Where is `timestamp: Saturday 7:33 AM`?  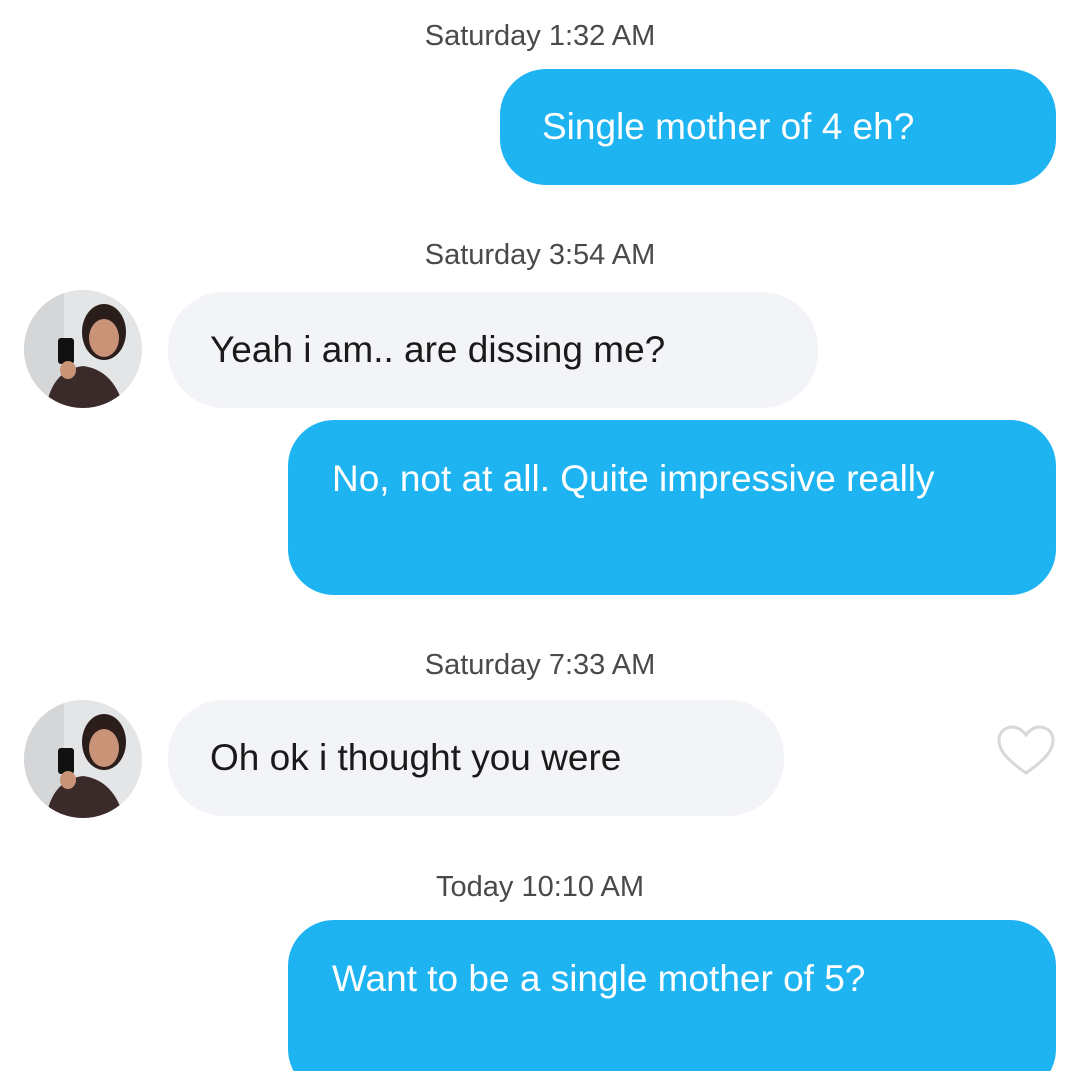 timestamp: Saturday 7:33 AM is located at coordinates (540, 665).